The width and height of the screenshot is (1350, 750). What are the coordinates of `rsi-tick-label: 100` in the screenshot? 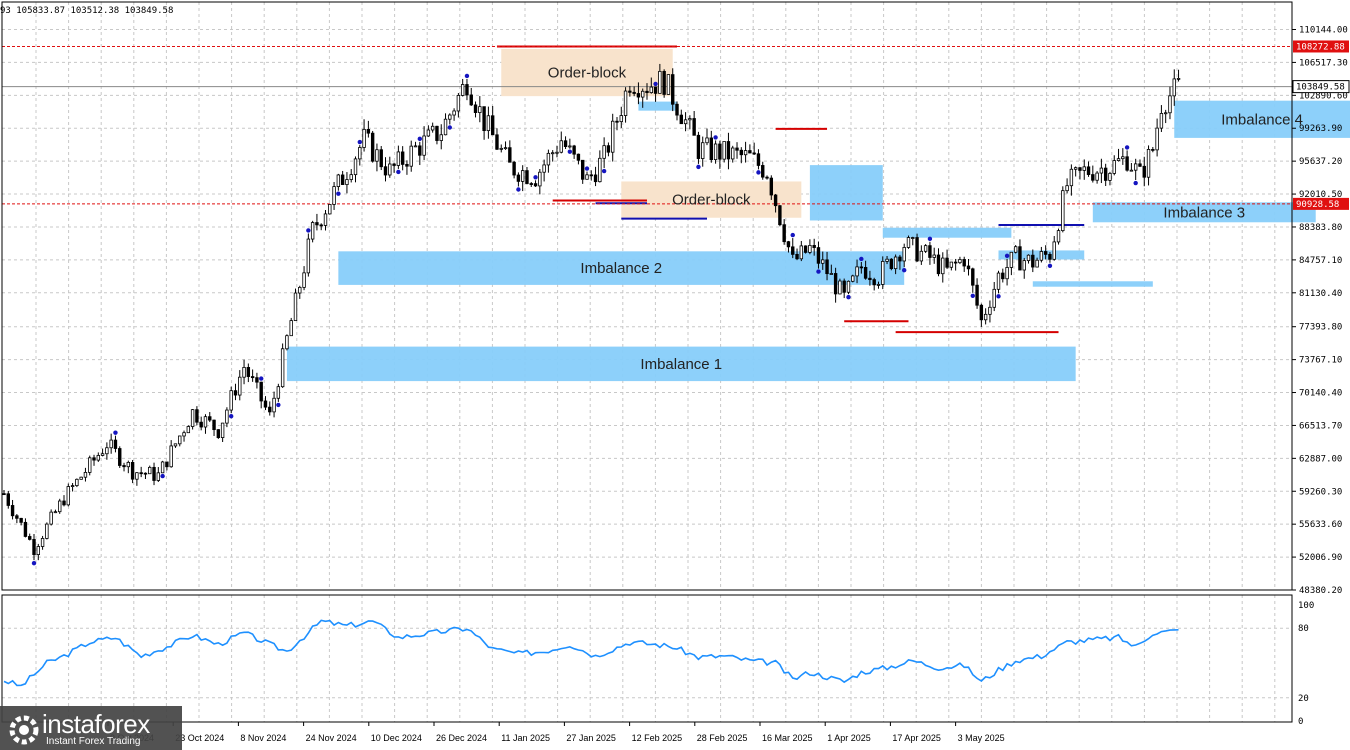 It's located at (1306, 606).